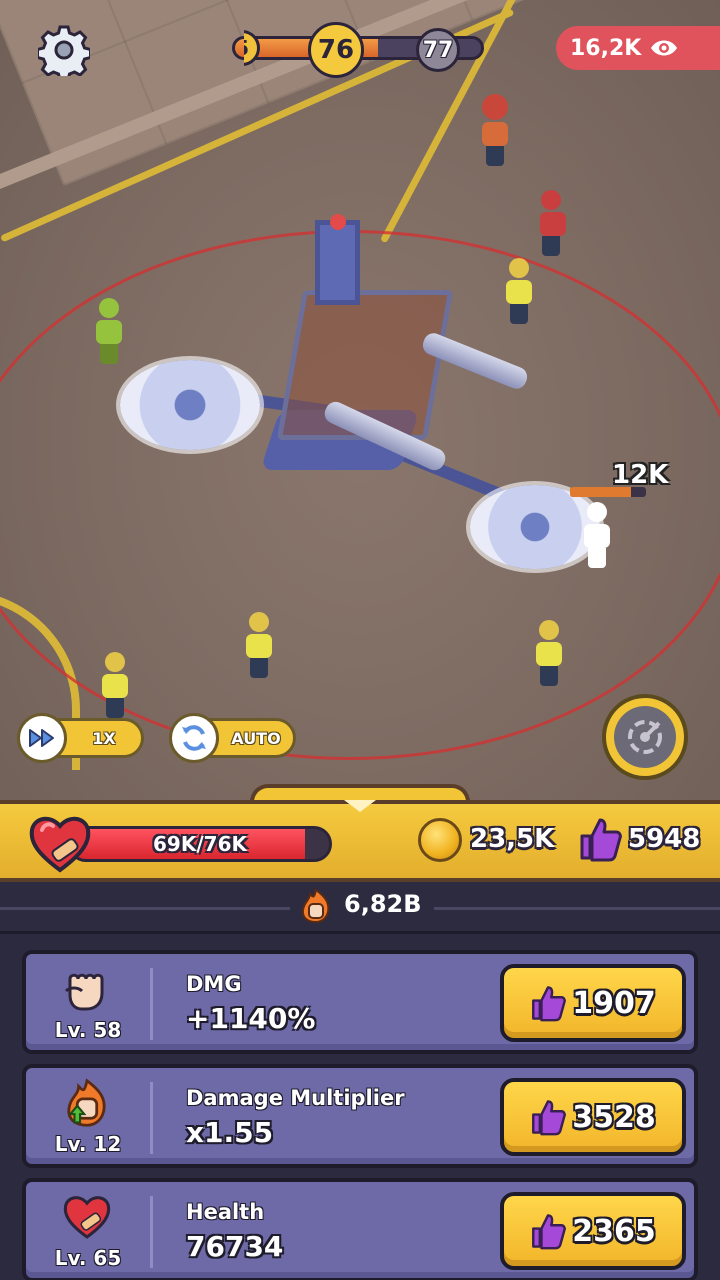 The height and width of the screenshot is (1280, 720). I want to click on upgrade-name: Damage Multiplier, so click(295, 1098).